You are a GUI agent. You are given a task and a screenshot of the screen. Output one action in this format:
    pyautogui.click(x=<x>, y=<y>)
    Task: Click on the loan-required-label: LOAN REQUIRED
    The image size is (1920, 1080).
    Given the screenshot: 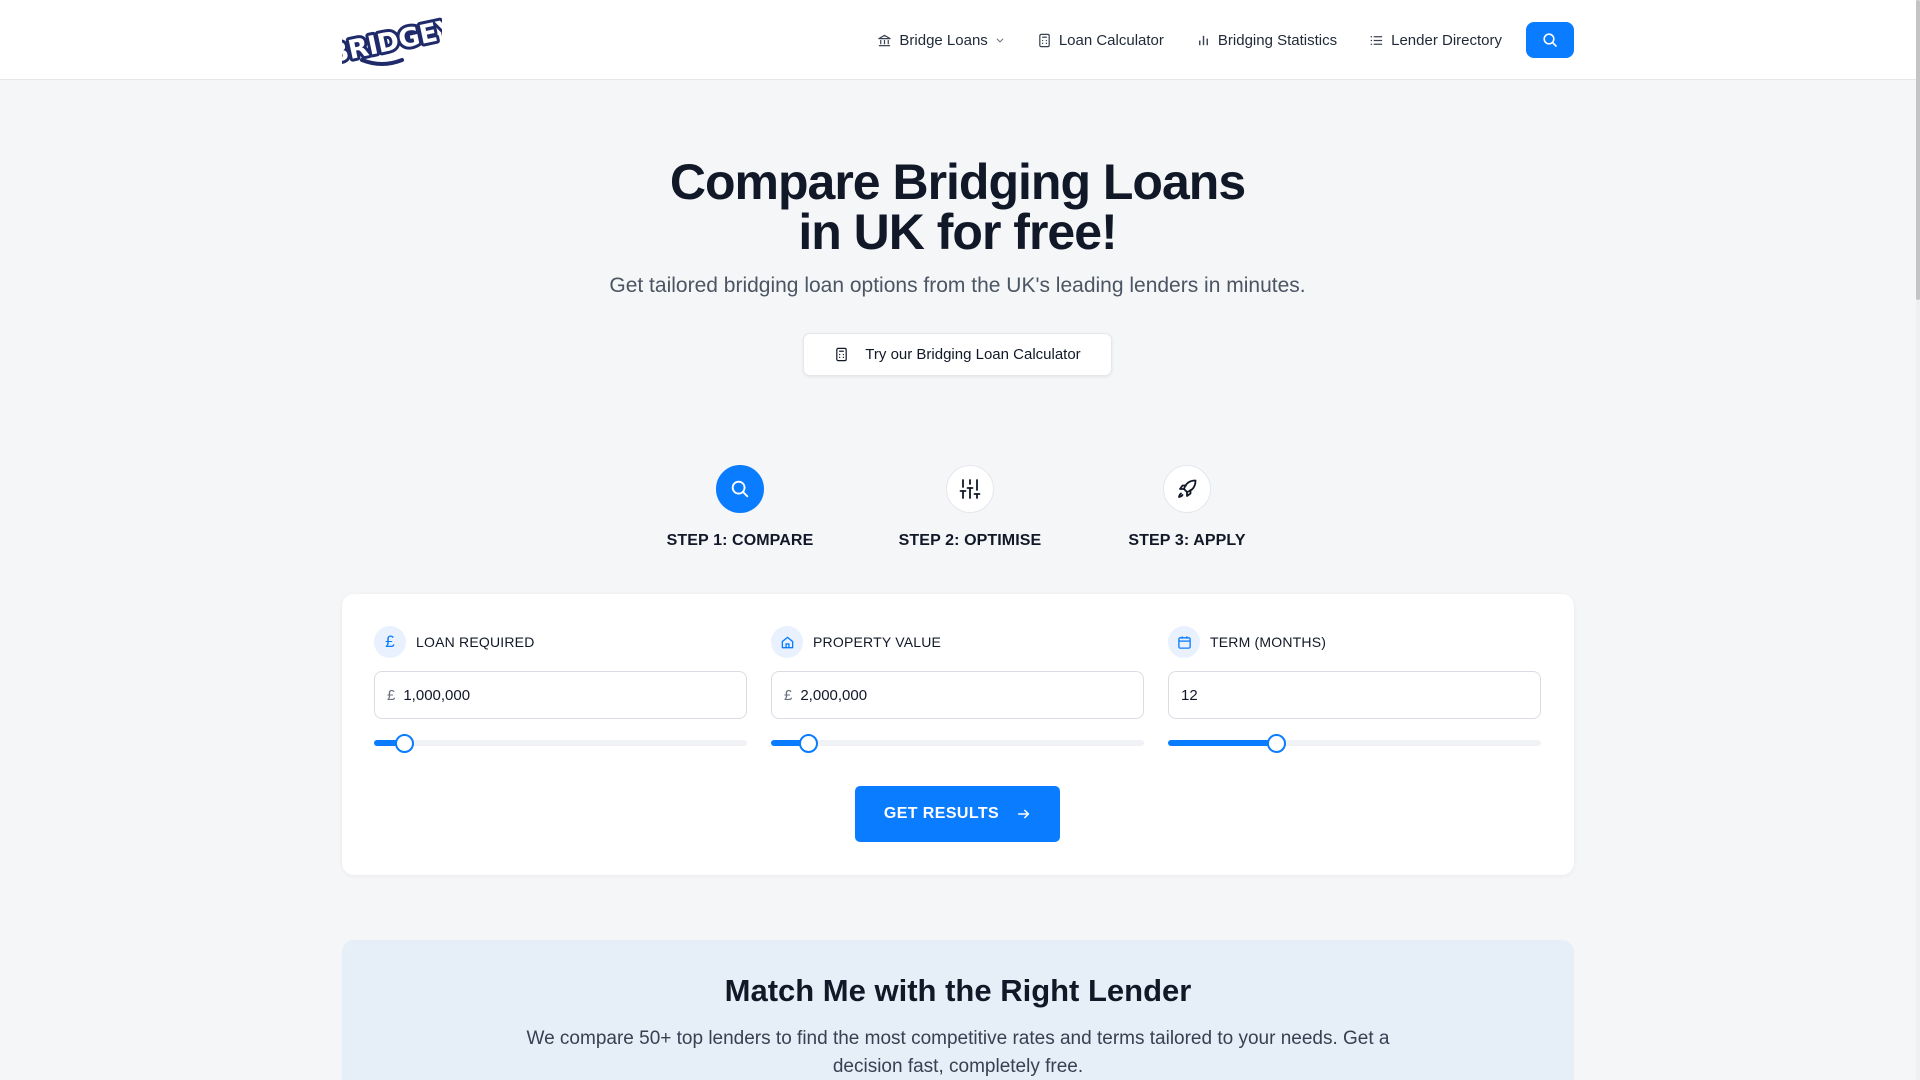 What is the action you would take?
    pyautogui.click(x=475, y=642)
    